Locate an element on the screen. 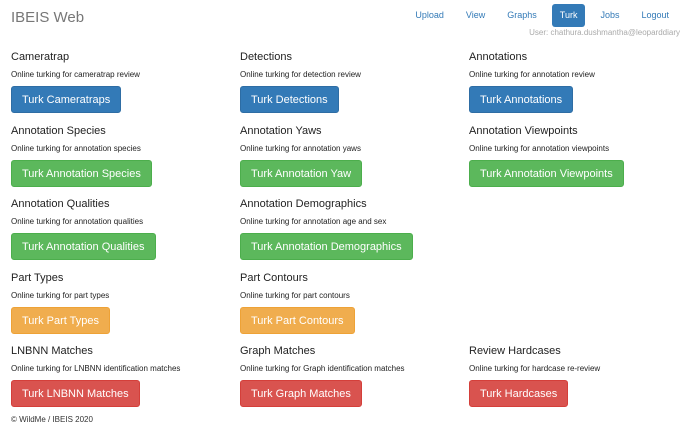 The image size is (690, 433). nav-logout: Logout is located at coordinates (655, 15).